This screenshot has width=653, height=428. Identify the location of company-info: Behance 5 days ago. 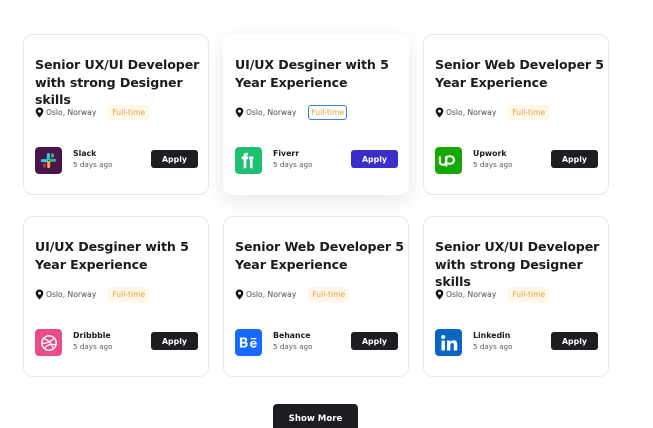
(292, 342).